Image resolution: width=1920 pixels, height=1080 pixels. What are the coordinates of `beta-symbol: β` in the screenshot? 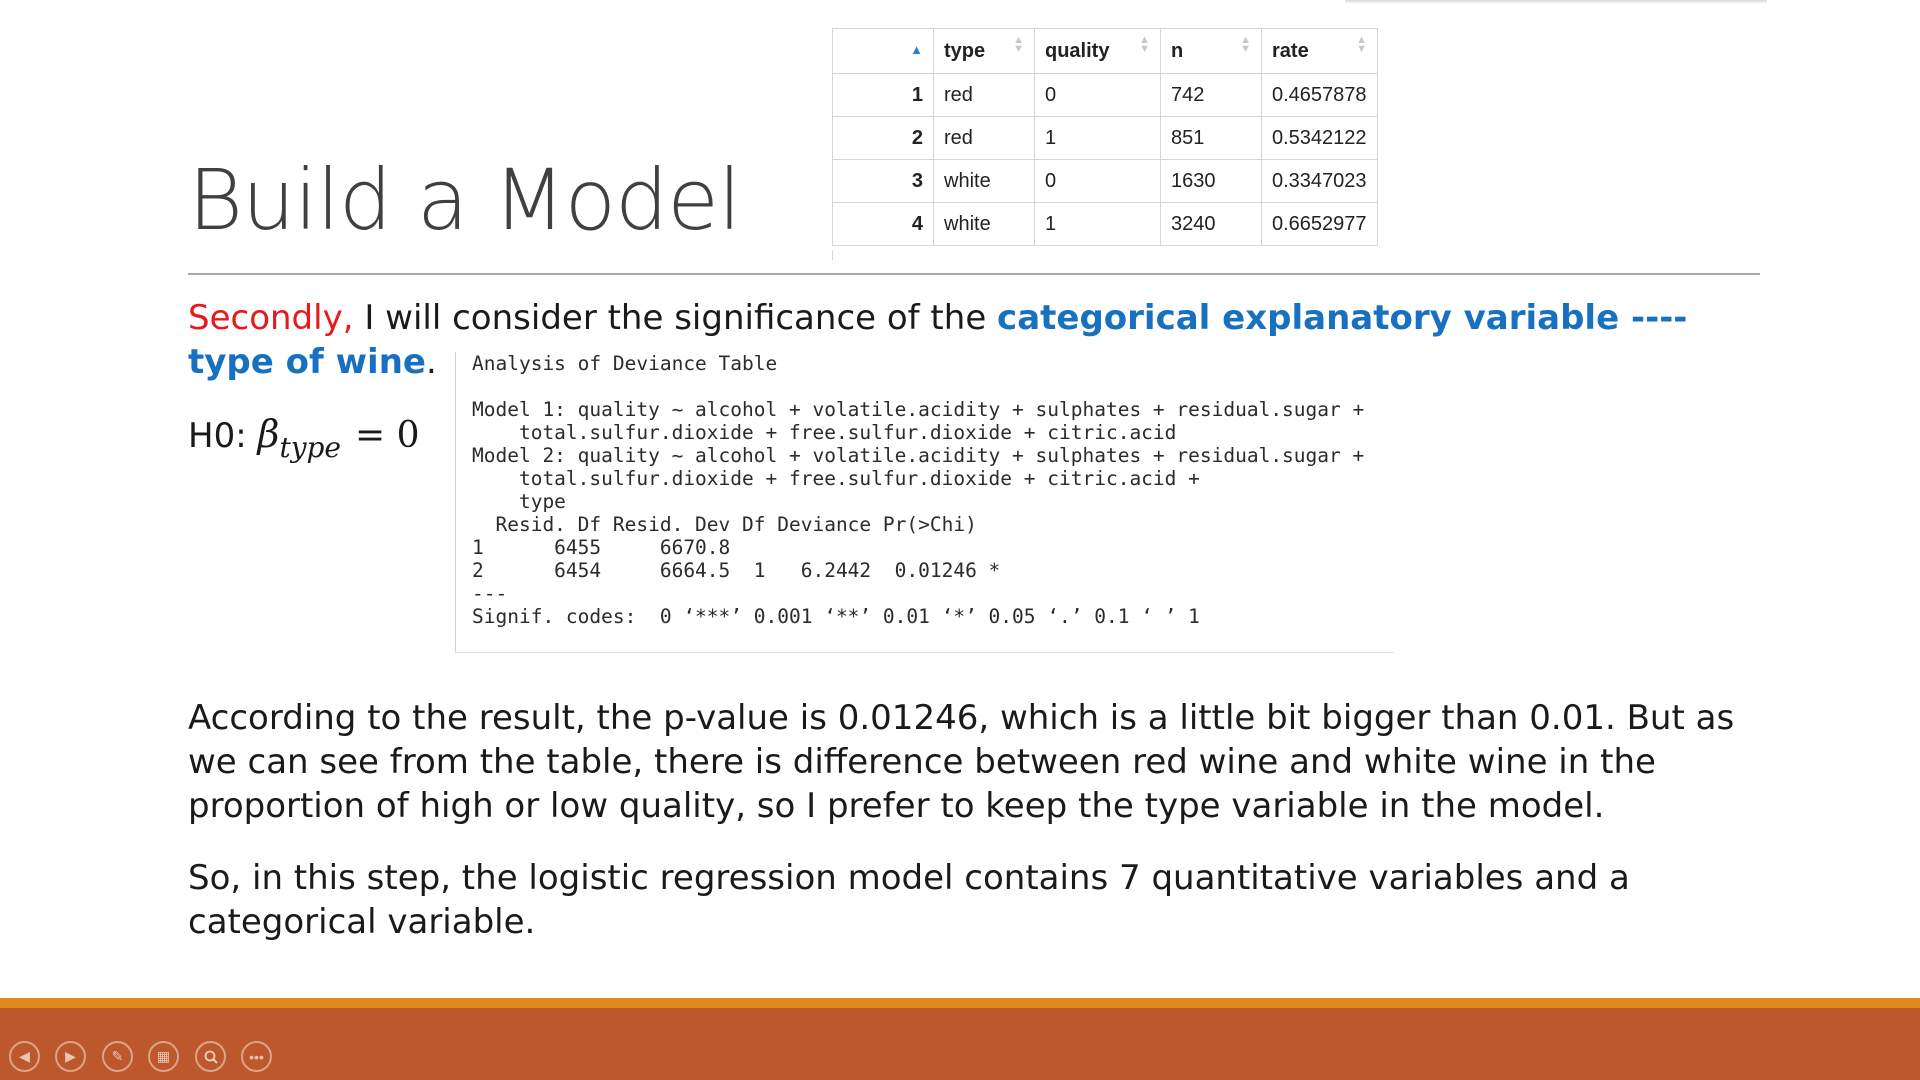 It's located at (268, 434).